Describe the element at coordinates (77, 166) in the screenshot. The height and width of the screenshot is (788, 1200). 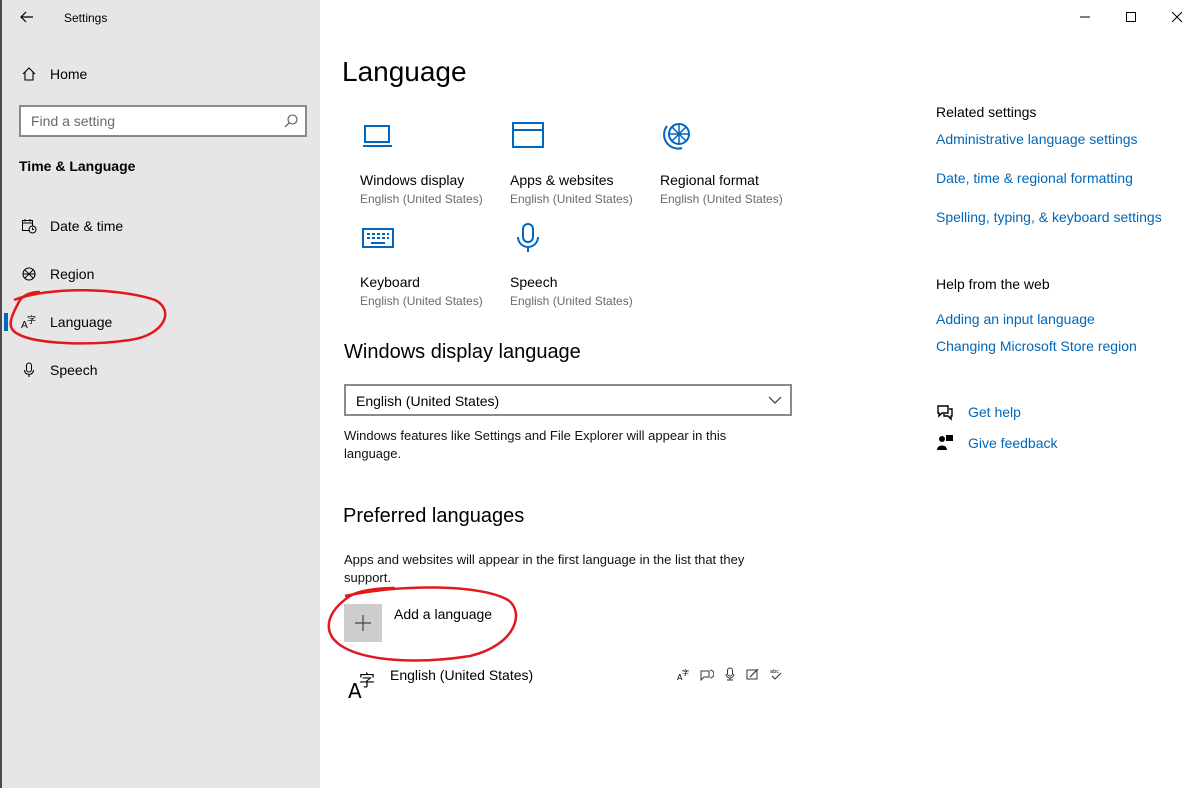
I see `section-title: Time & Language` at that location.